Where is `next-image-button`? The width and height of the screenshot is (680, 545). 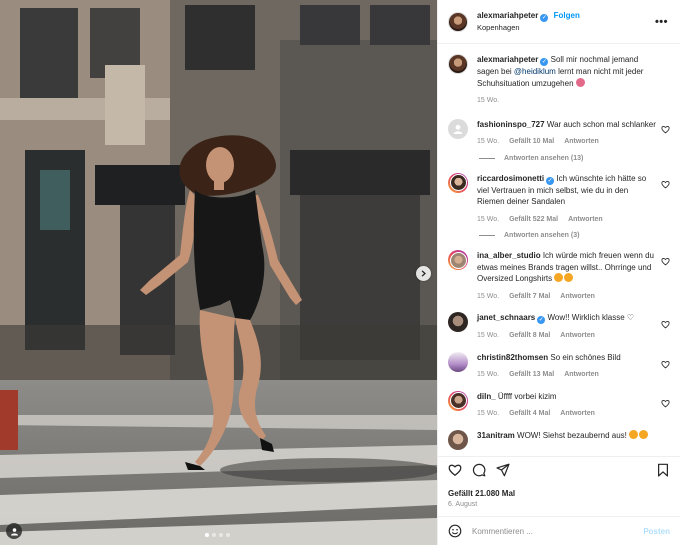
next-image-button is located at coordinates (423, 273).